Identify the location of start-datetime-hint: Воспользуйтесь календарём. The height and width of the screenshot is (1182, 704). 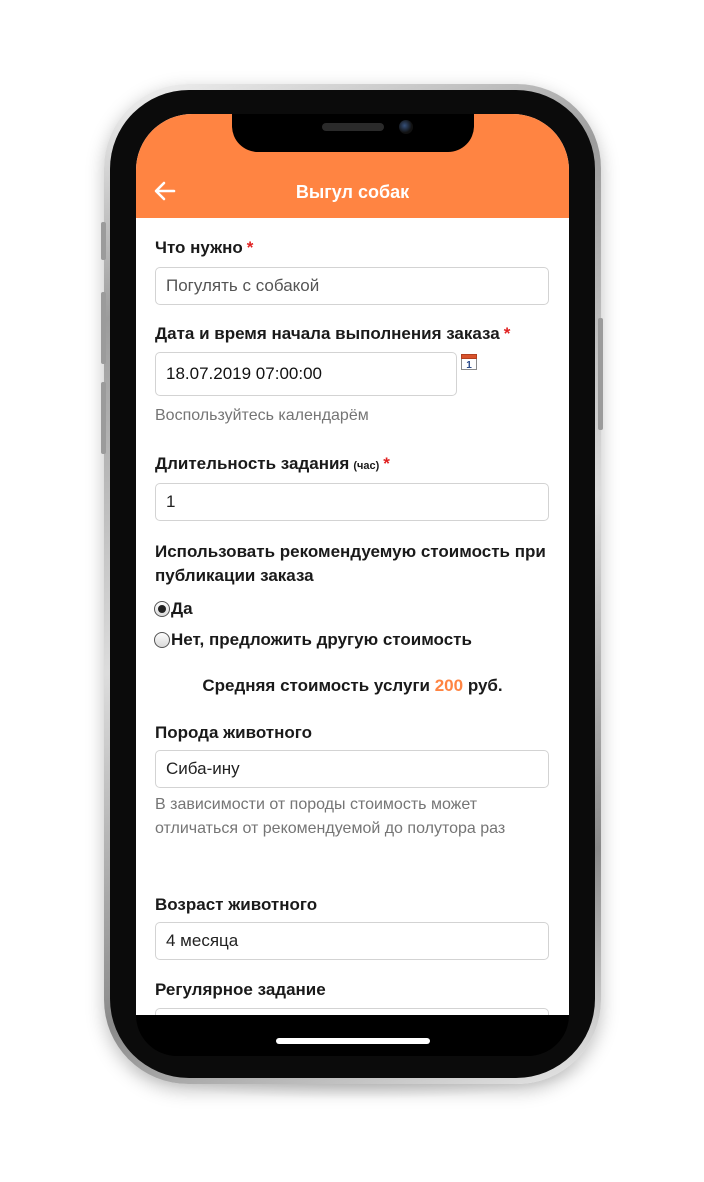
(262, 415).